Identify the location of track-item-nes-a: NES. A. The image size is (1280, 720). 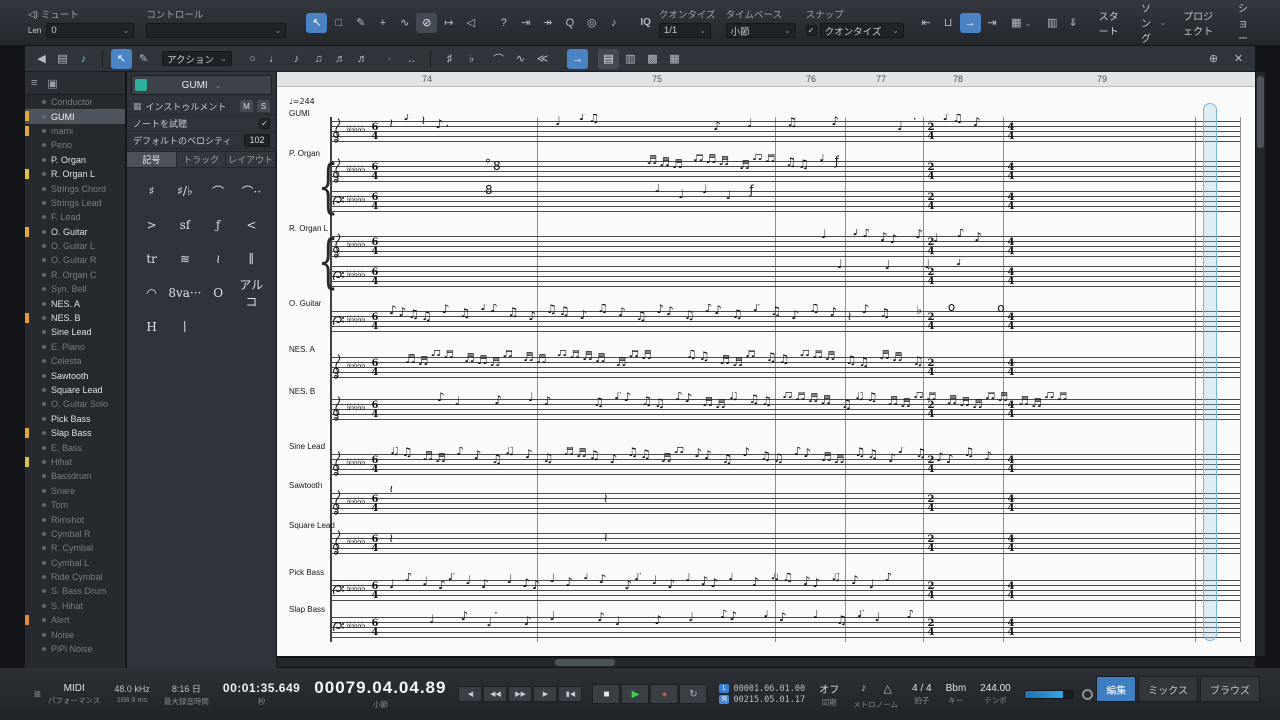
(75, 303).